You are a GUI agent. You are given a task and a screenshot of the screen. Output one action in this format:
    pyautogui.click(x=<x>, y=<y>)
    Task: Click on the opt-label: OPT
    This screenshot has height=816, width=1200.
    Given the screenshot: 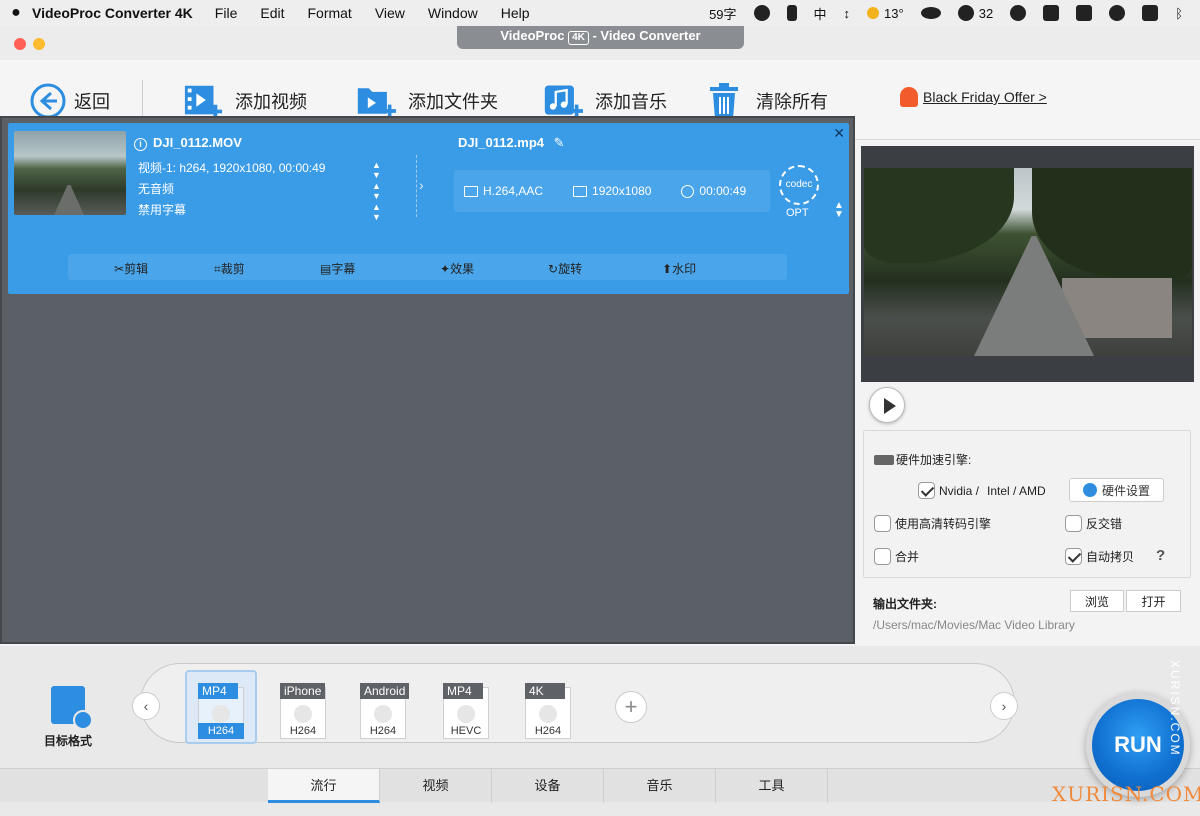 What is the action you would take?
    pyautogui.click(x=797, y=213)
    